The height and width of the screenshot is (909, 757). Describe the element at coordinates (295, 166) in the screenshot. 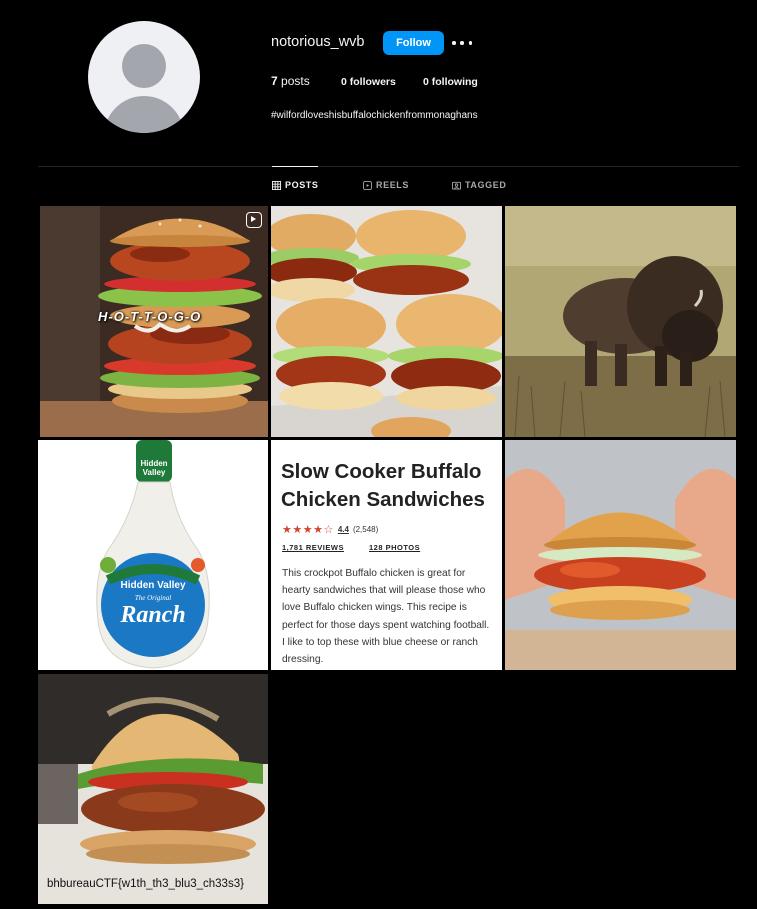

I see `active-tab-indicator` at that location.